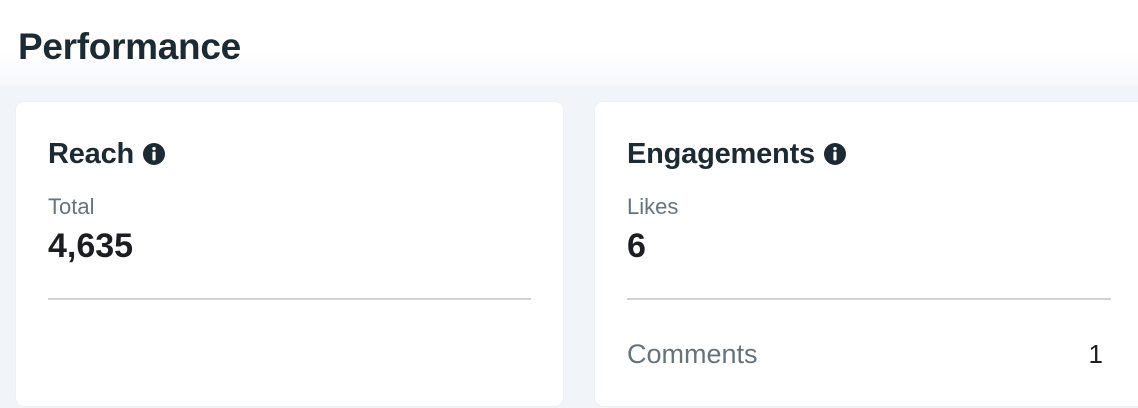 This screenshot has width=1138, height=408. Describe the element at coordinates (636, 246) in the screenshot. I see `engagements-metric-value: 6` at that location.